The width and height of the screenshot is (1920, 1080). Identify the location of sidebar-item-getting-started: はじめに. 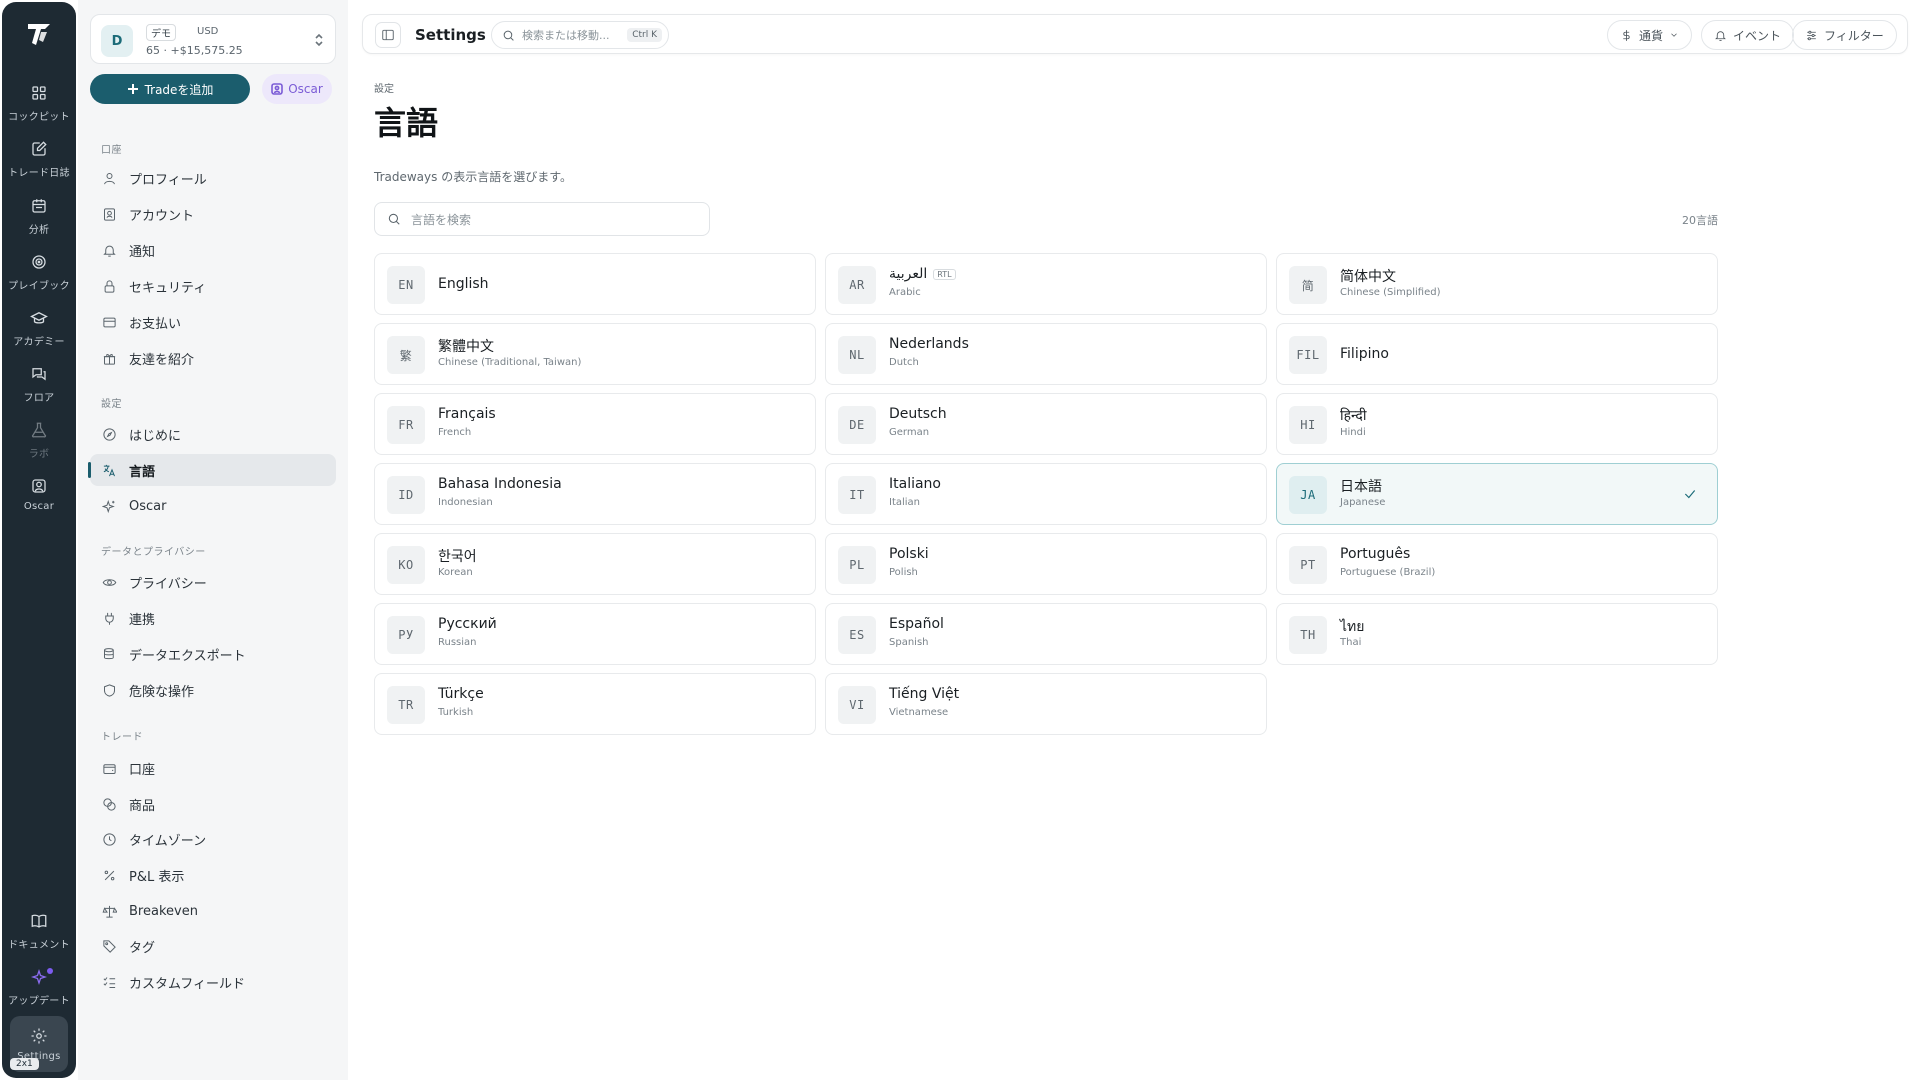
(213, 434).